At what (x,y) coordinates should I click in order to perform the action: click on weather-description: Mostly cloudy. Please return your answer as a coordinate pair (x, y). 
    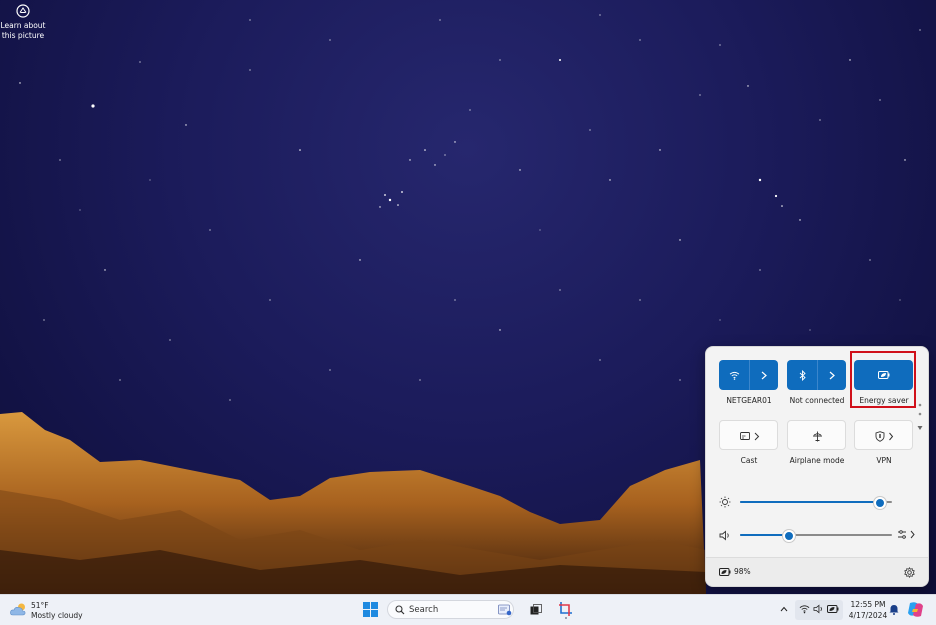
    Looking at the image, I should click on (57, 615).